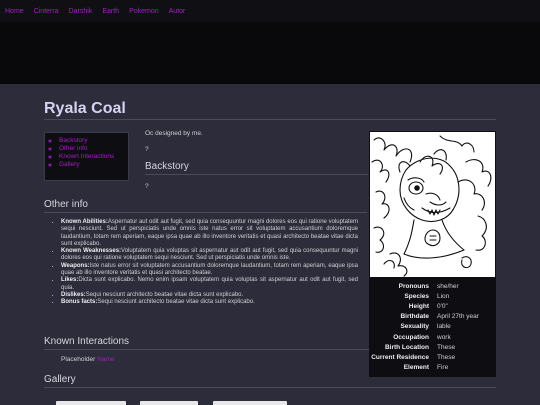  Describe the element at coordinates (432, 347) in the screenshot. I see `stat-row-birth-location: Birth Location These` at that location.